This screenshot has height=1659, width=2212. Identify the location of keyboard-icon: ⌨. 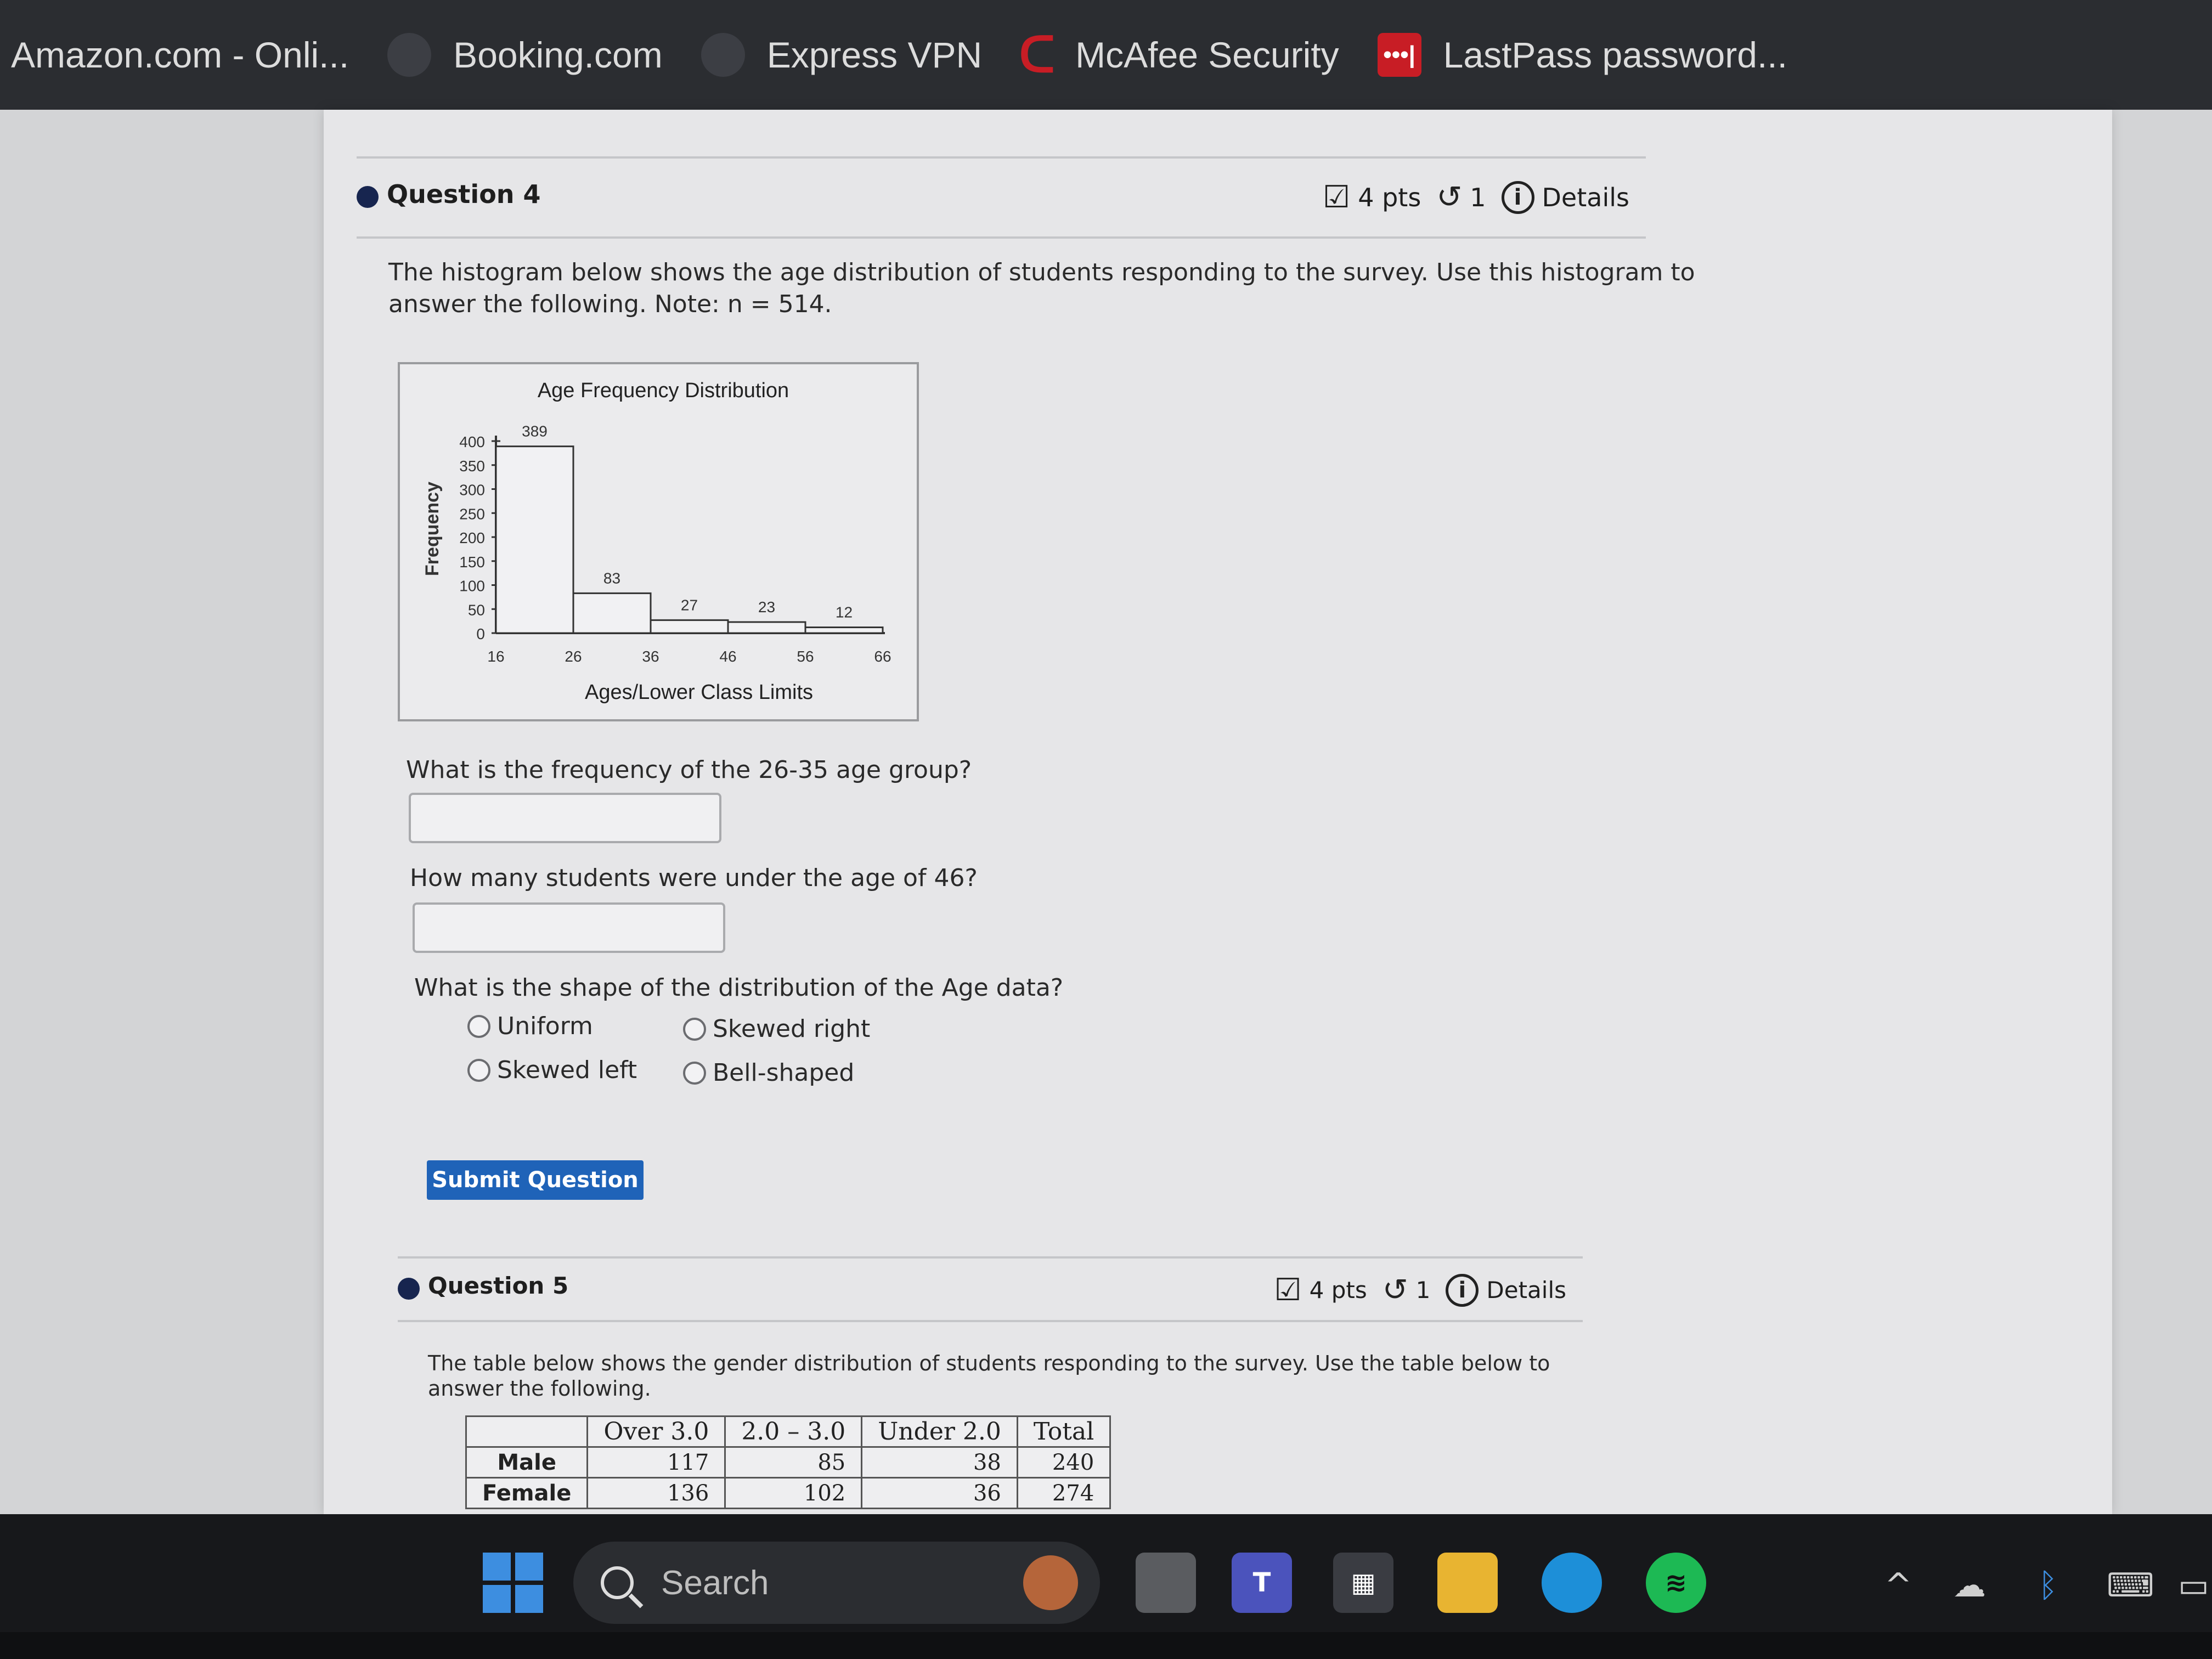
(2131, 1586).